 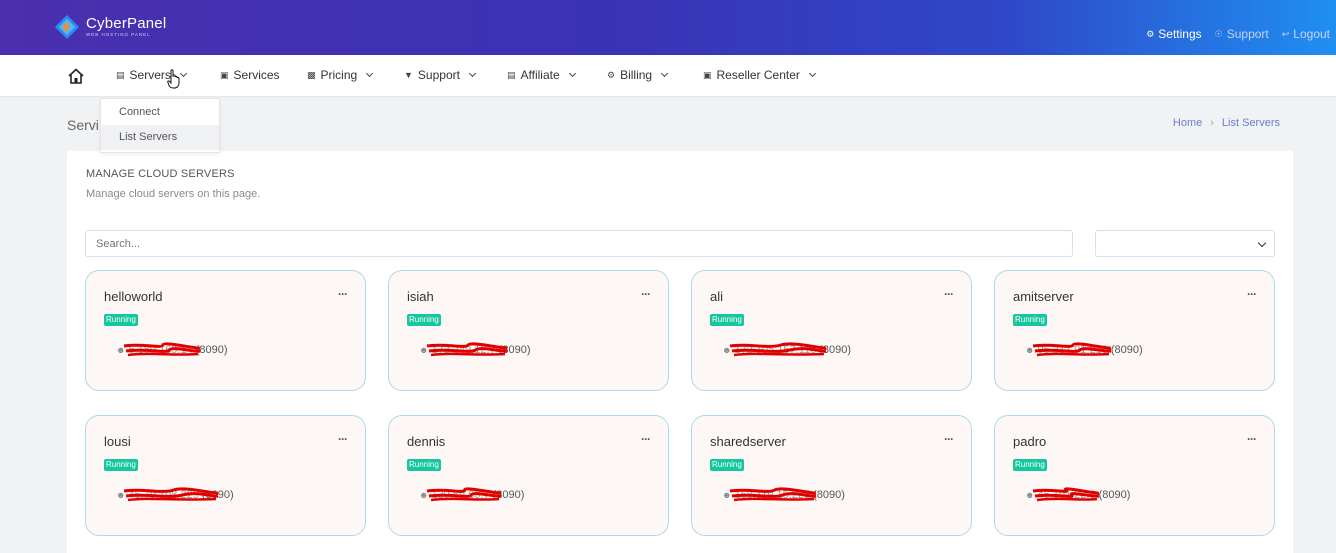 I want to click on server-ip: 173.249.12.7, so click(x=467, y=349).